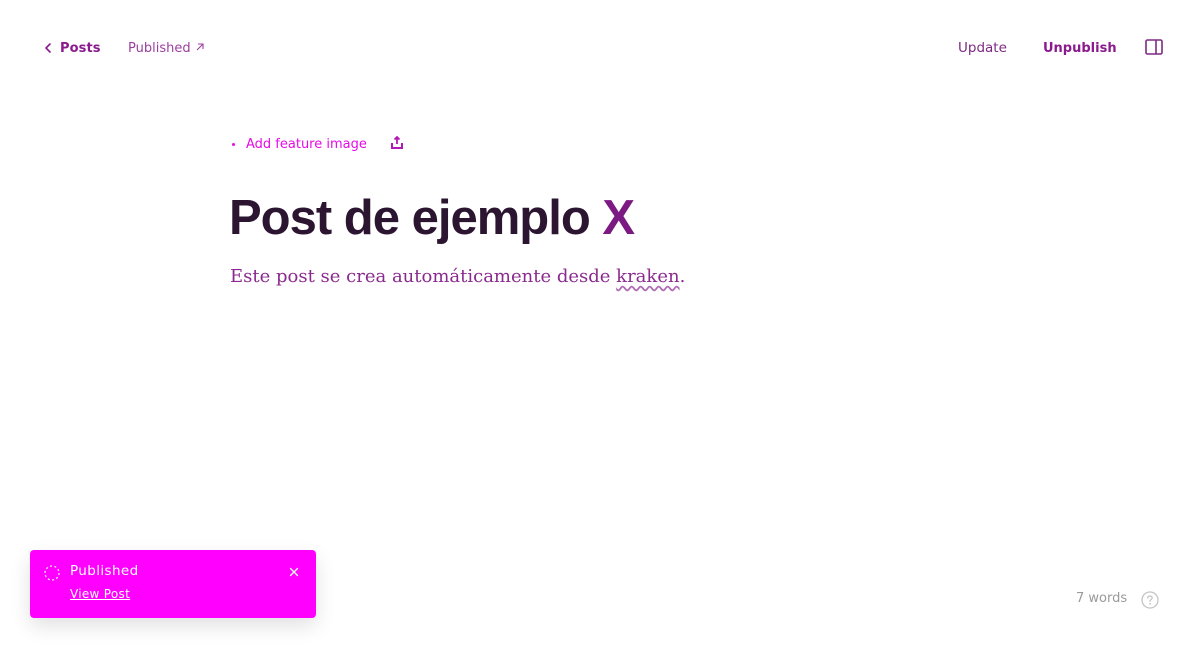 This screenshot has height=648, width=1200. What do you see at coordinates (52, 573) in the screenshot?
I see `loading-spinner-icon` at bounding box center [52, 573].